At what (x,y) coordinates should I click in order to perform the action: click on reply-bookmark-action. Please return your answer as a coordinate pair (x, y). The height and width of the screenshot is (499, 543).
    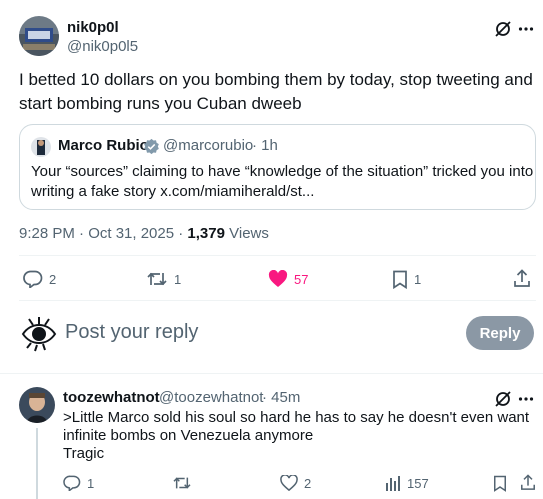
    Looking at the image, I should click on (500, 483).